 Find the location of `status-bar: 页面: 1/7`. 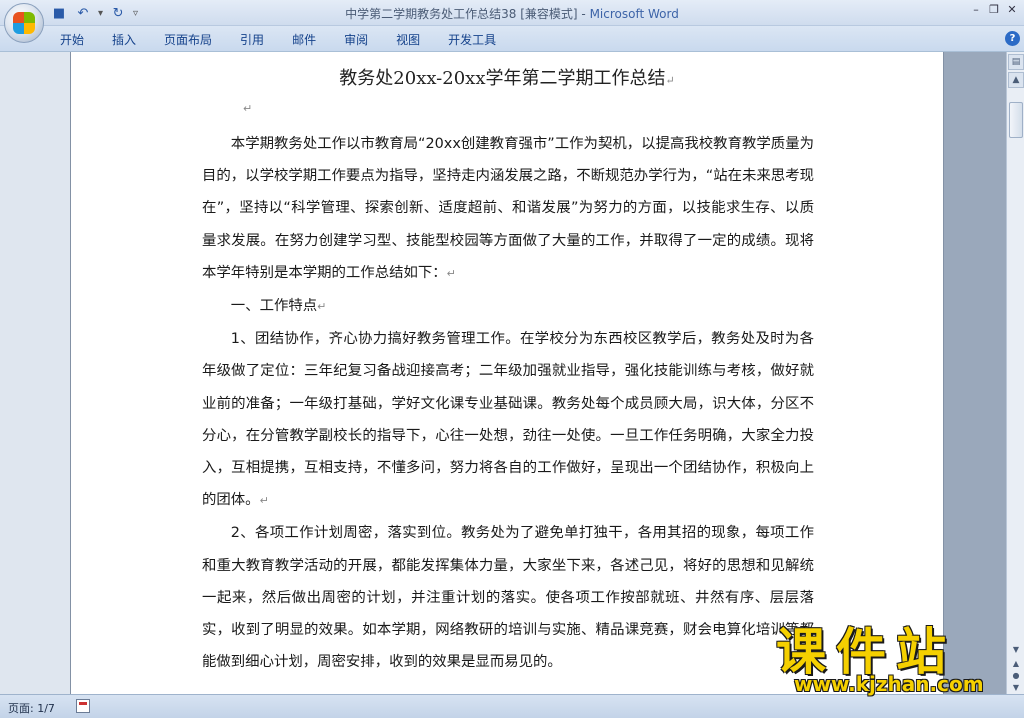

status-bar: 页面: 1/7 is located at coordinates (512, 706).